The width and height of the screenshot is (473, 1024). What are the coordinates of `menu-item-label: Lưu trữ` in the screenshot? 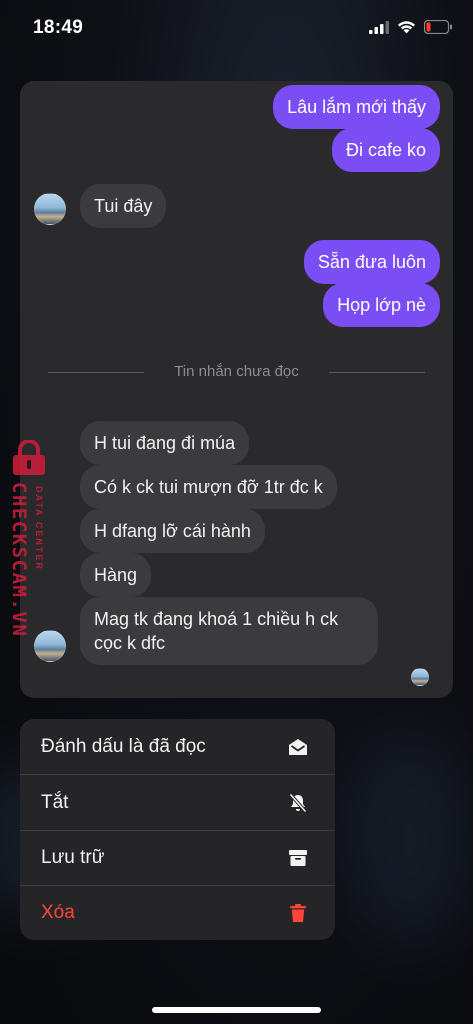 It's located at (73, 857).